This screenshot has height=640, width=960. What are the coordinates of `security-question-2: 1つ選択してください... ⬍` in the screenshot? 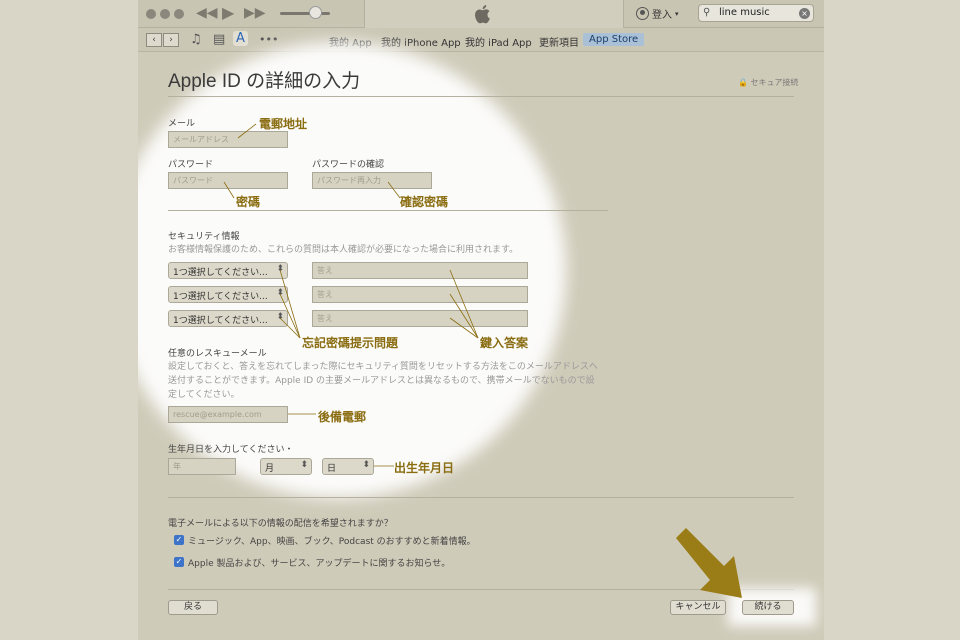 It's located at (228, 294).